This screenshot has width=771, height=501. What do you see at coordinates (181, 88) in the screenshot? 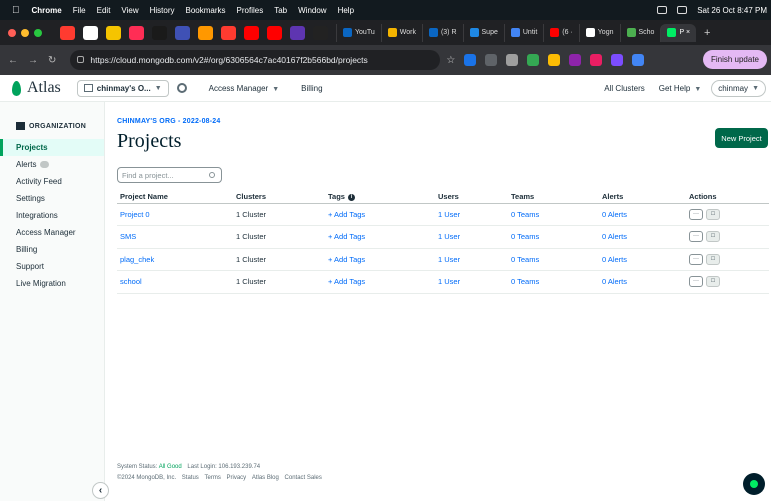
I see `org-settings-gear-icon` at bounding box center [181, 88].